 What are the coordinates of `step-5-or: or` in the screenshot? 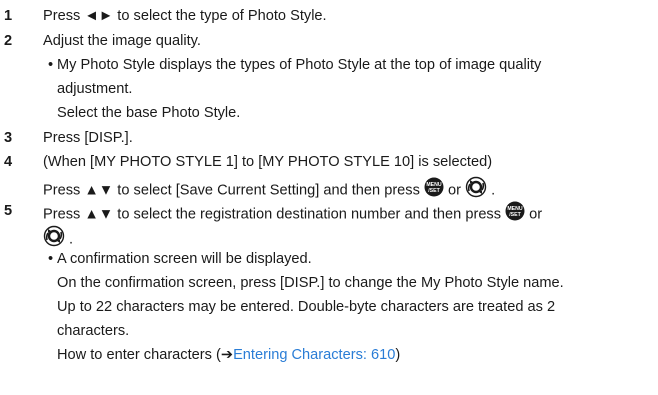 It's located at (534, 214).